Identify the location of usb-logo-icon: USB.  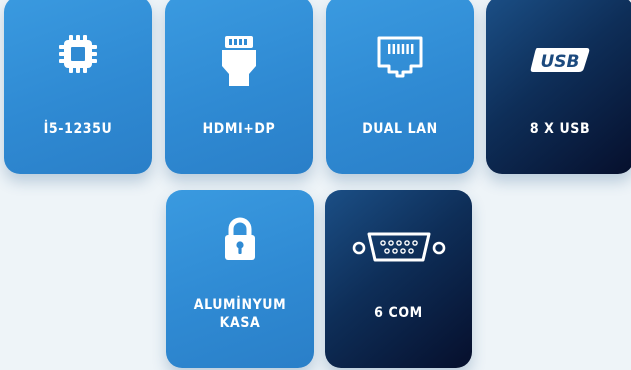
(560, 60).